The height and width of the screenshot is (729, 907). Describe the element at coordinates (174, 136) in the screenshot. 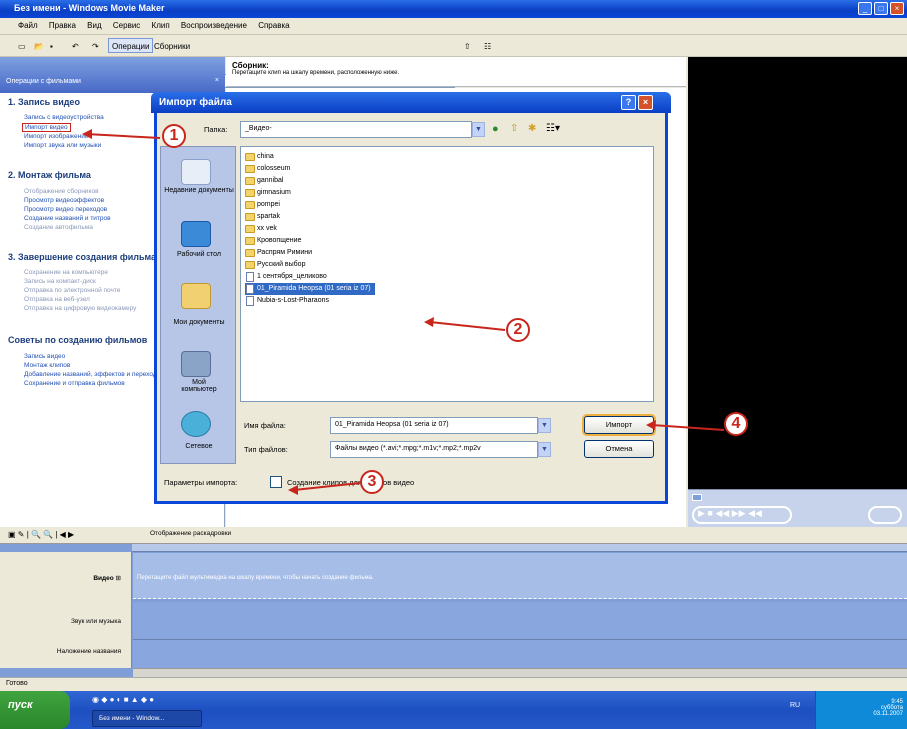

I see `callout-1: 1` at that location.